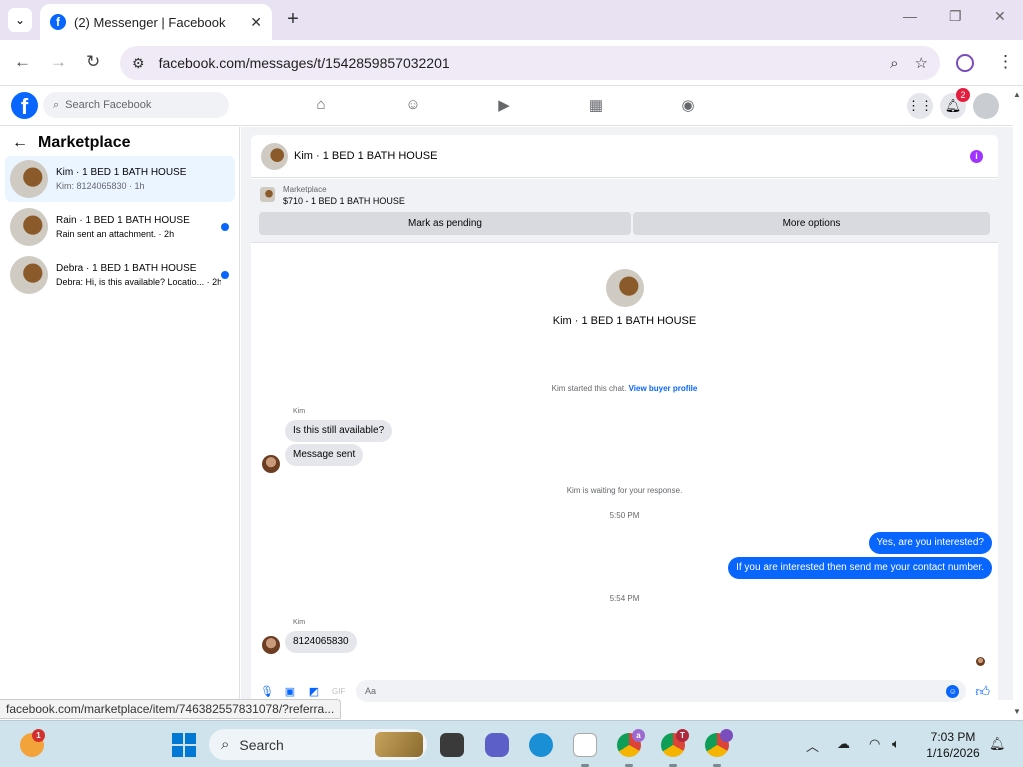 Image resolution: width=1023 pixels, height=767 pixels. What do you see at coordinates (921, 63) in the screenshot?
I see `bookmark-star-icon: ☆` at bounding box center [921, 63].